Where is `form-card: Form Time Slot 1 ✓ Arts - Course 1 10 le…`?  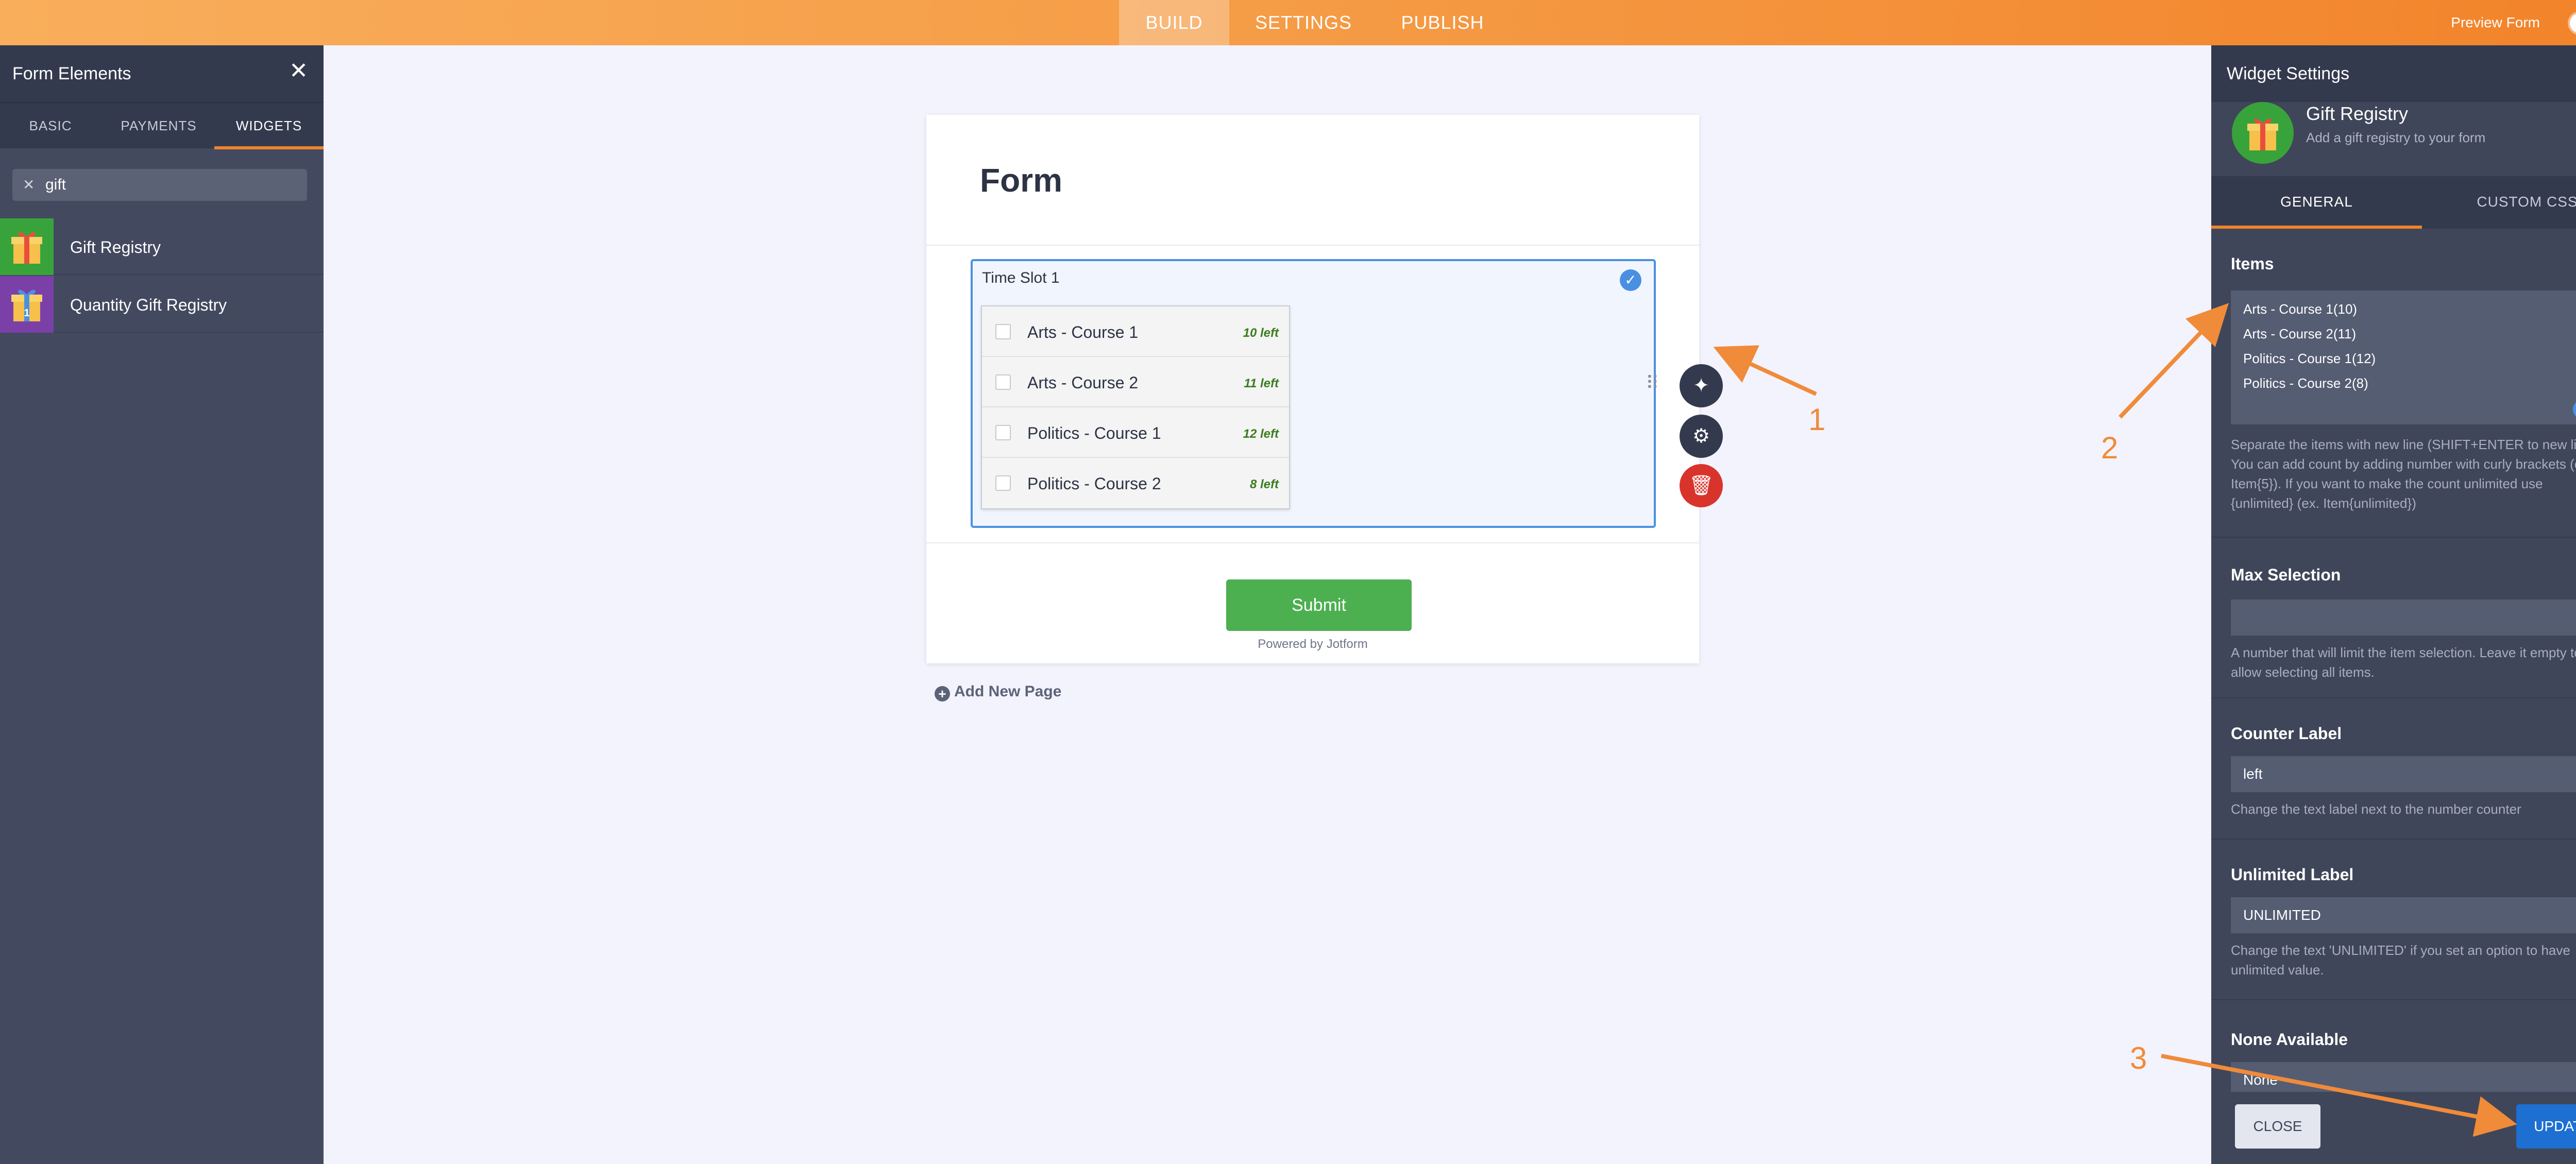
form-card: Form Time Slot 1 ✓ Arts - Course 1 10 le… is located at coordinates (1324, 389).